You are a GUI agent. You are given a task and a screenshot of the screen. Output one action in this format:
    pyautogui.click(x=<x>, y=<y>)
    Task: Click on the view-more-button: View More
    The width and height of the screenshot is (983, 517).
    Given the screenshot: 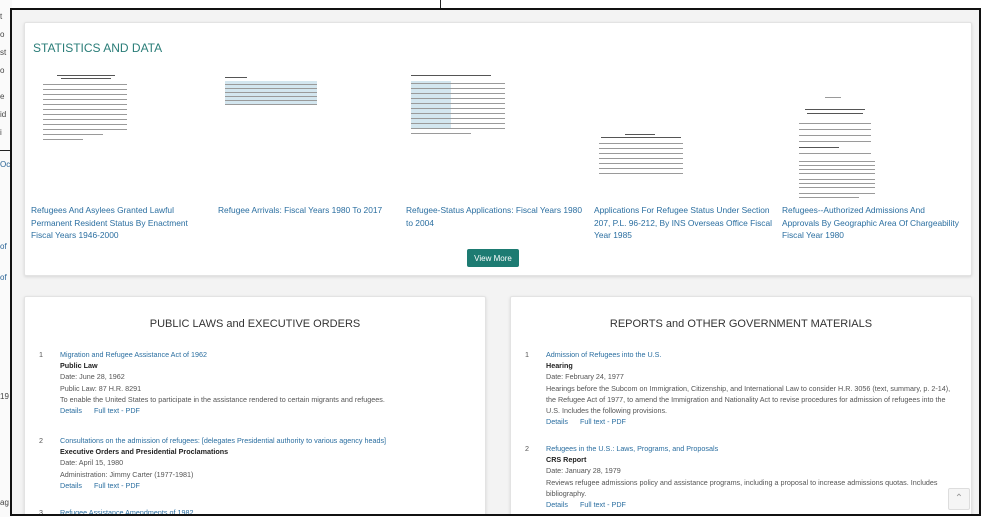 What is the action you would take?
    pyautogui.click(x=493, y=258)
    